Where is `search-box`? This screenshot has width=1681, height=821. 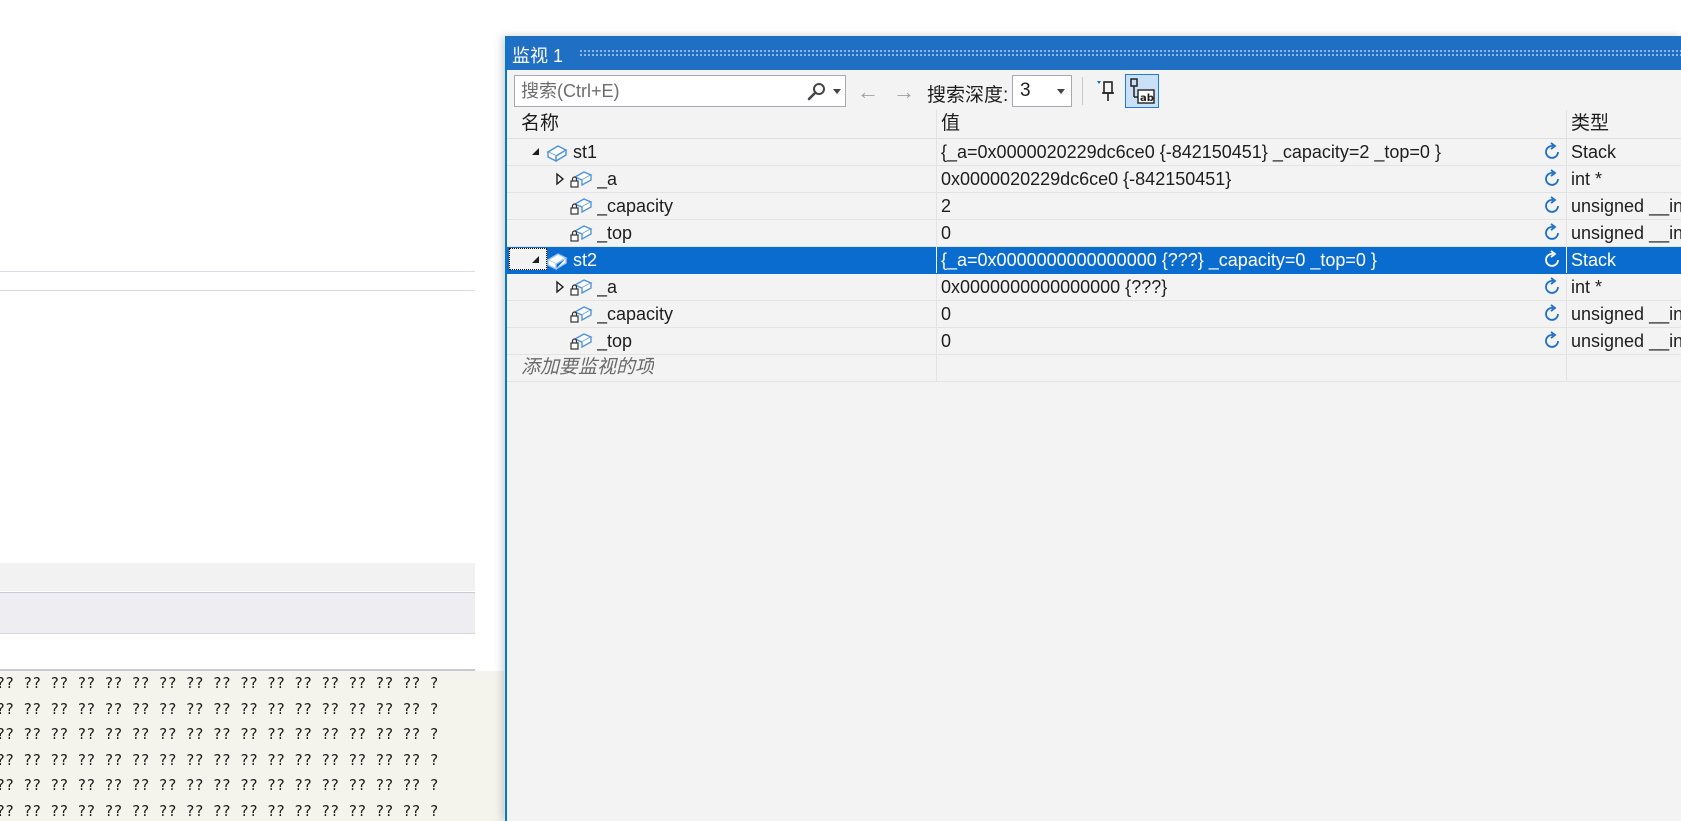 search-box is located at coordinates (680, 91).